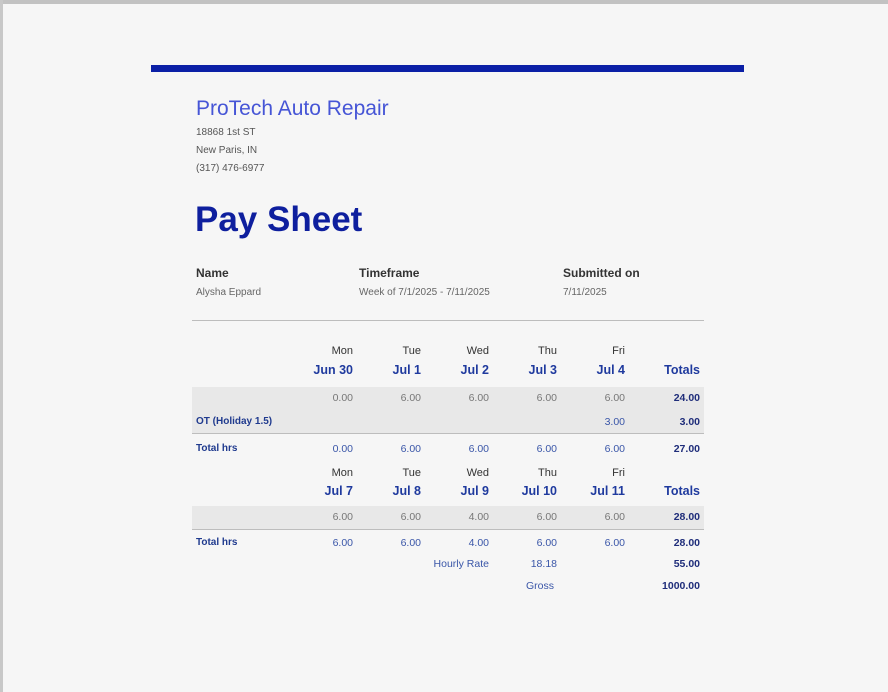  What do you see at coordinates (448, 433) in the screenshot?
I see `week1-divider` at bounding box center [448, 433].